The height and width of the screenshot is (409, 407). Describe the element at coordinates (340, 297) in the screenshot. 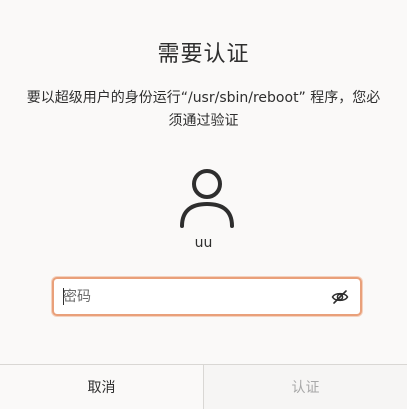

I see `eye-hidden-icon` at that location.